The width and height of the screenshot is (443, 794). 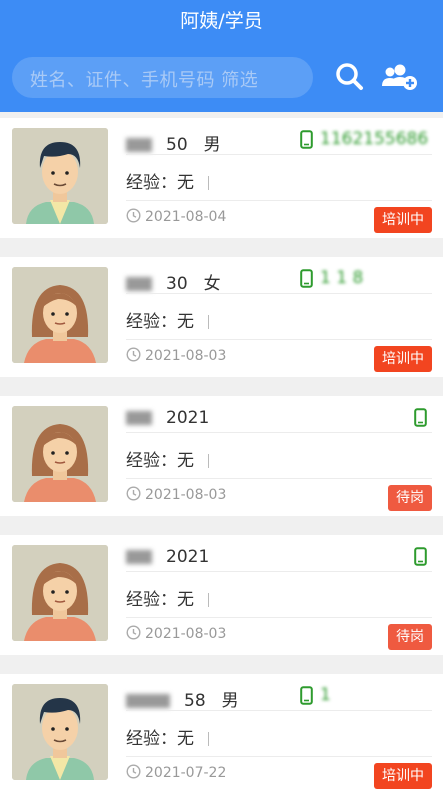 What do you see at coordinates (177, 284) in the screenshot?
I see `age-or-year: 30` at bounding box center [177, 284].